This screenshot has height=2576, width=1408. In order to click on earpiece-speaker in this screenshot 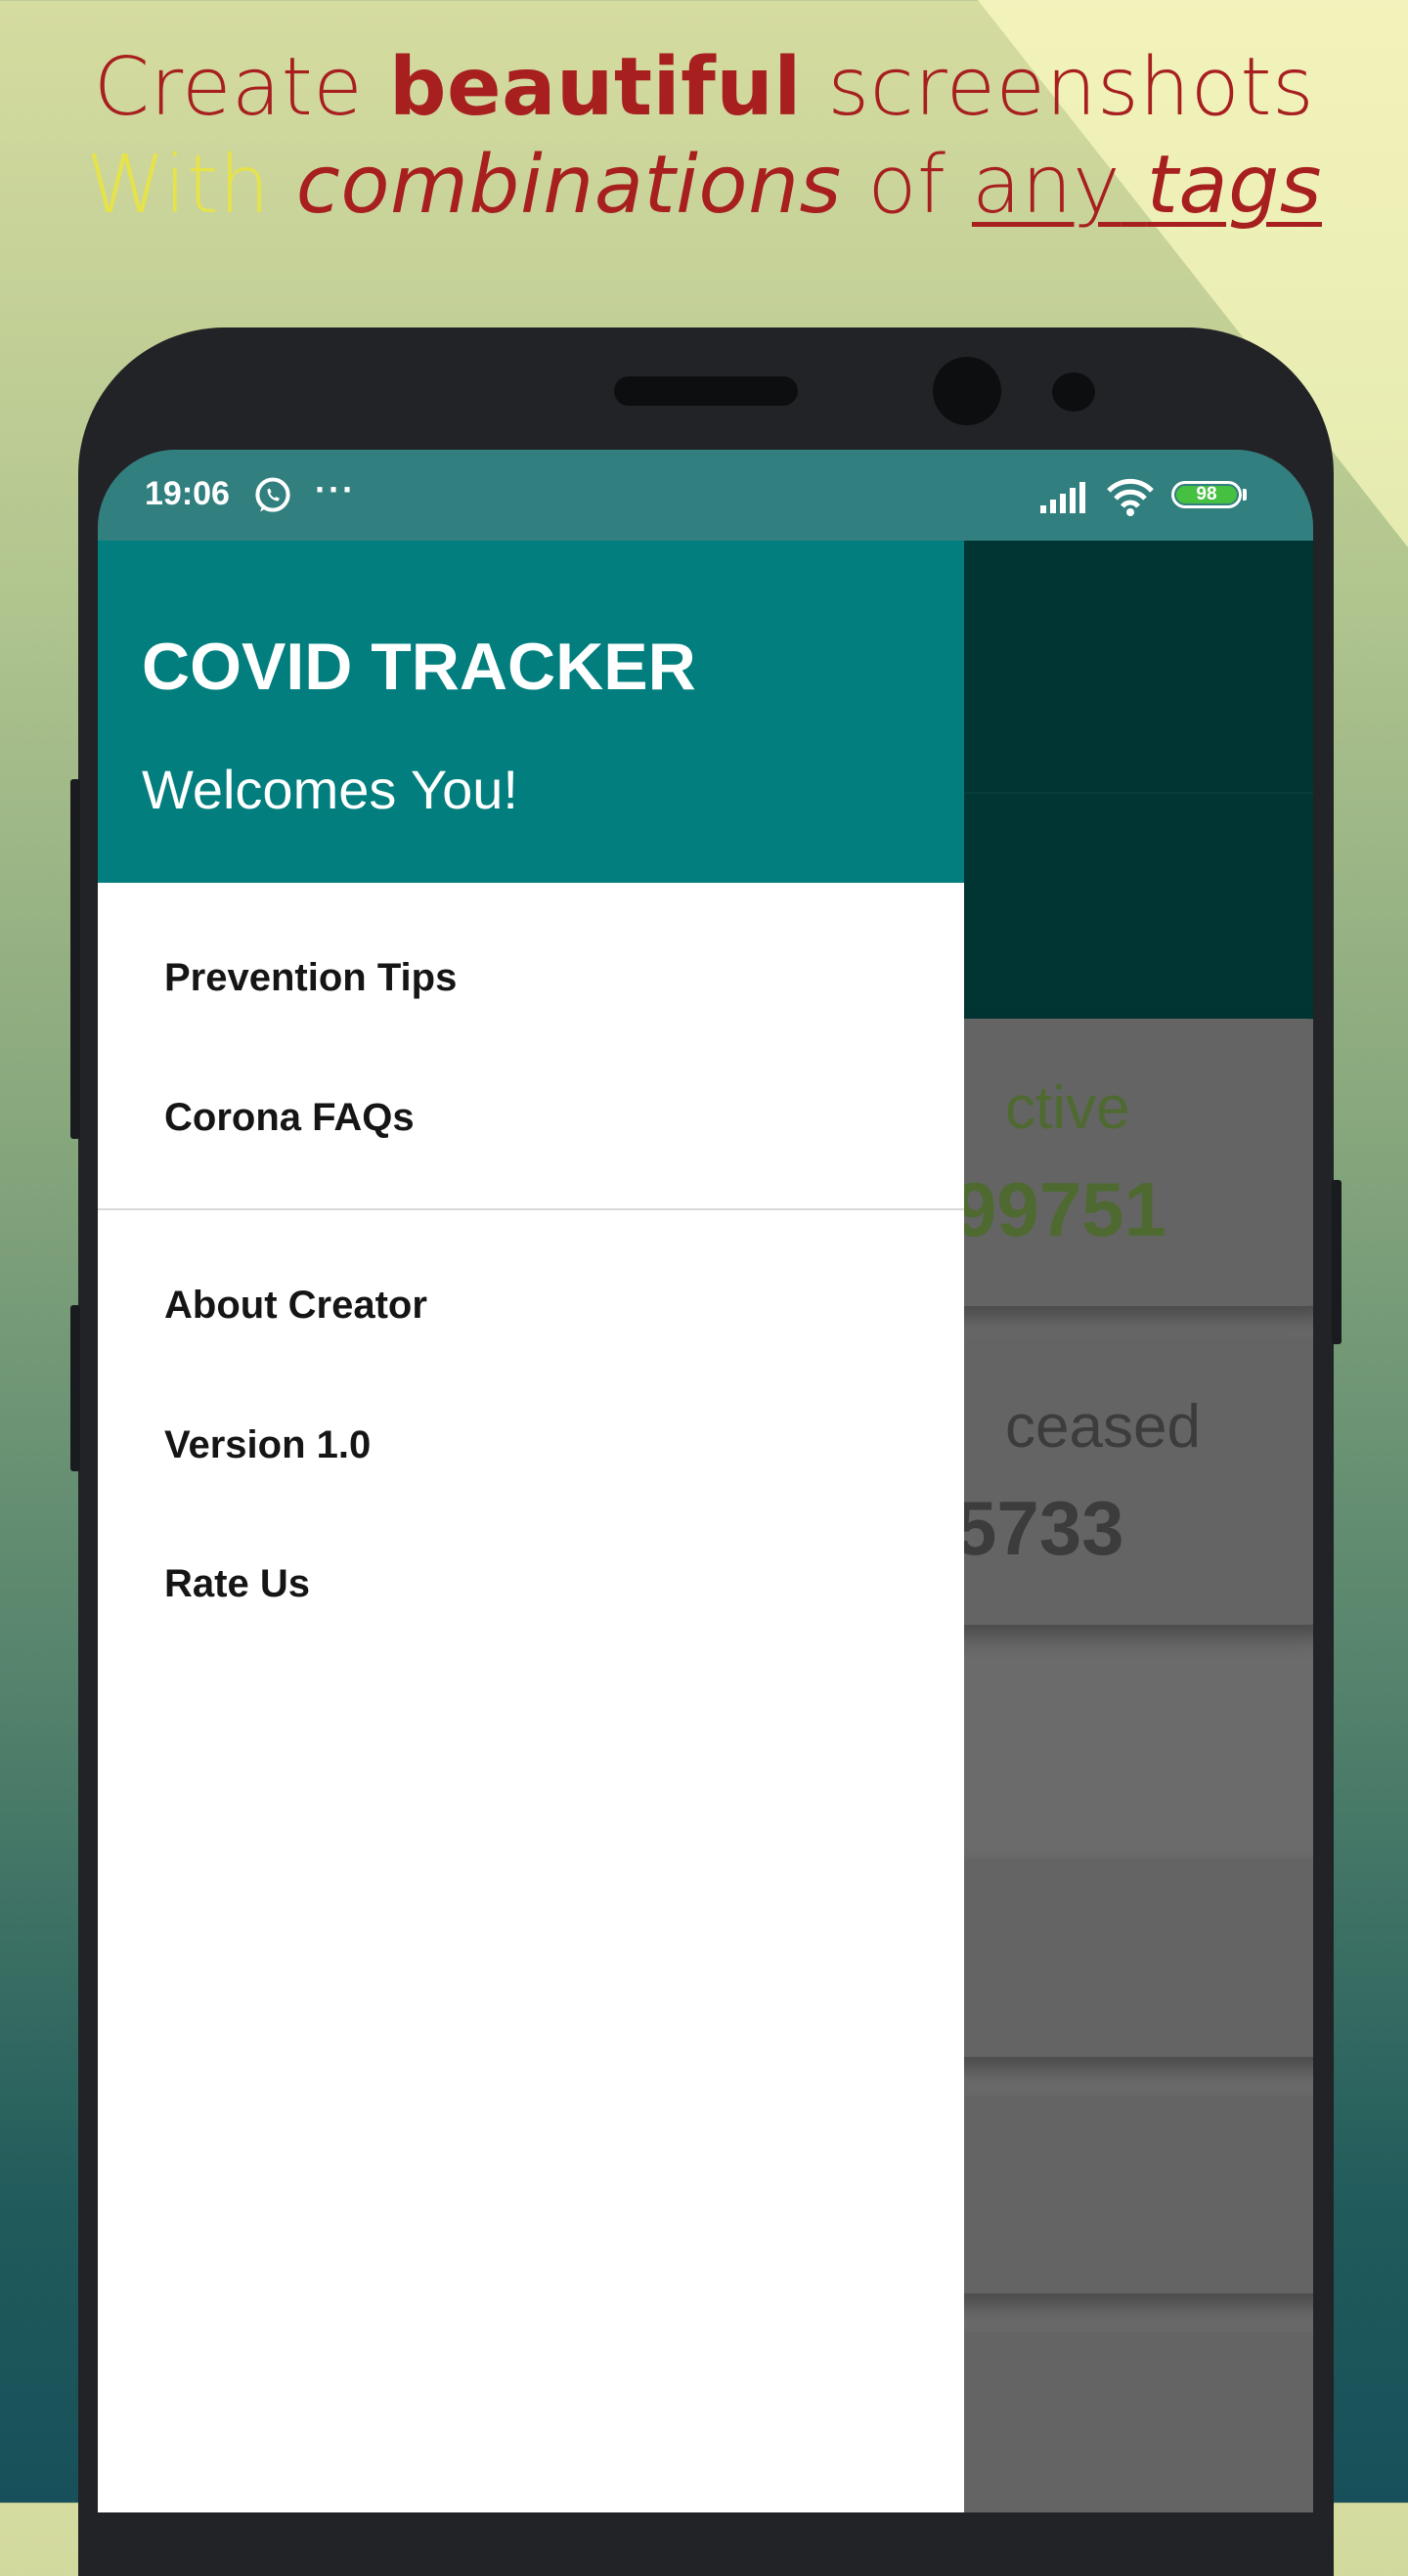, I will do `click(706, 391)`.